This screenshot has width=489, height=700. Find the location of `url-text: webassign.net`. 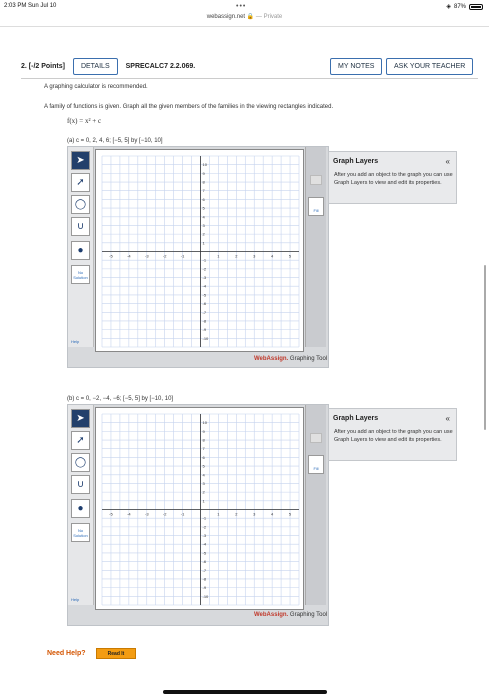

url-text: webassign.net is located at coordinates (226, 17).